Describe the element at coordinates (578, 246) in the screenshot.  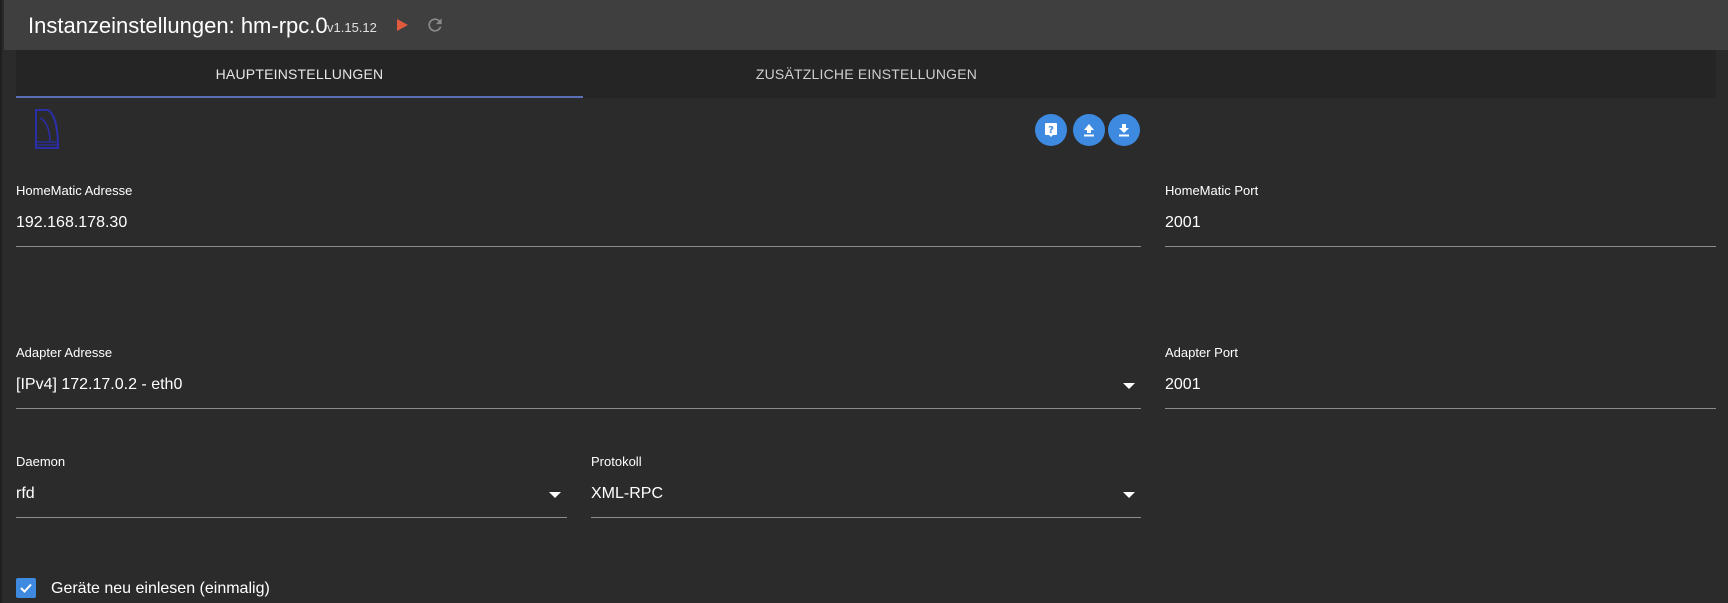
I see `homematic-address-underline` at that location.